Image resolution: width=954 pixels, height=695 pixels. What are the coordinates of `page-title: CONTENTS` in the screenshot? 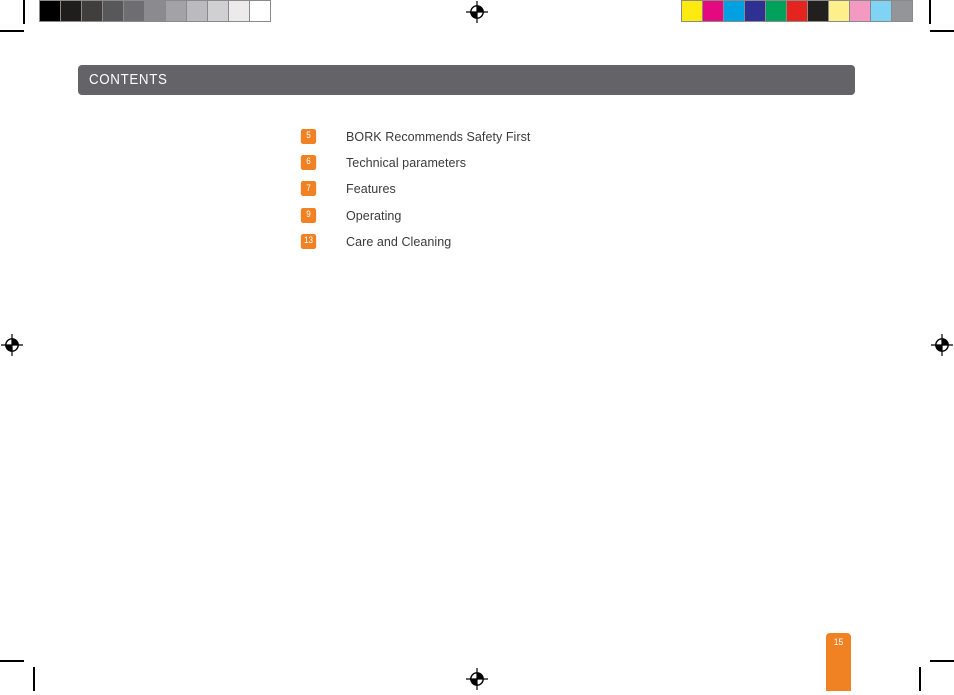 It's located at (128, 80).